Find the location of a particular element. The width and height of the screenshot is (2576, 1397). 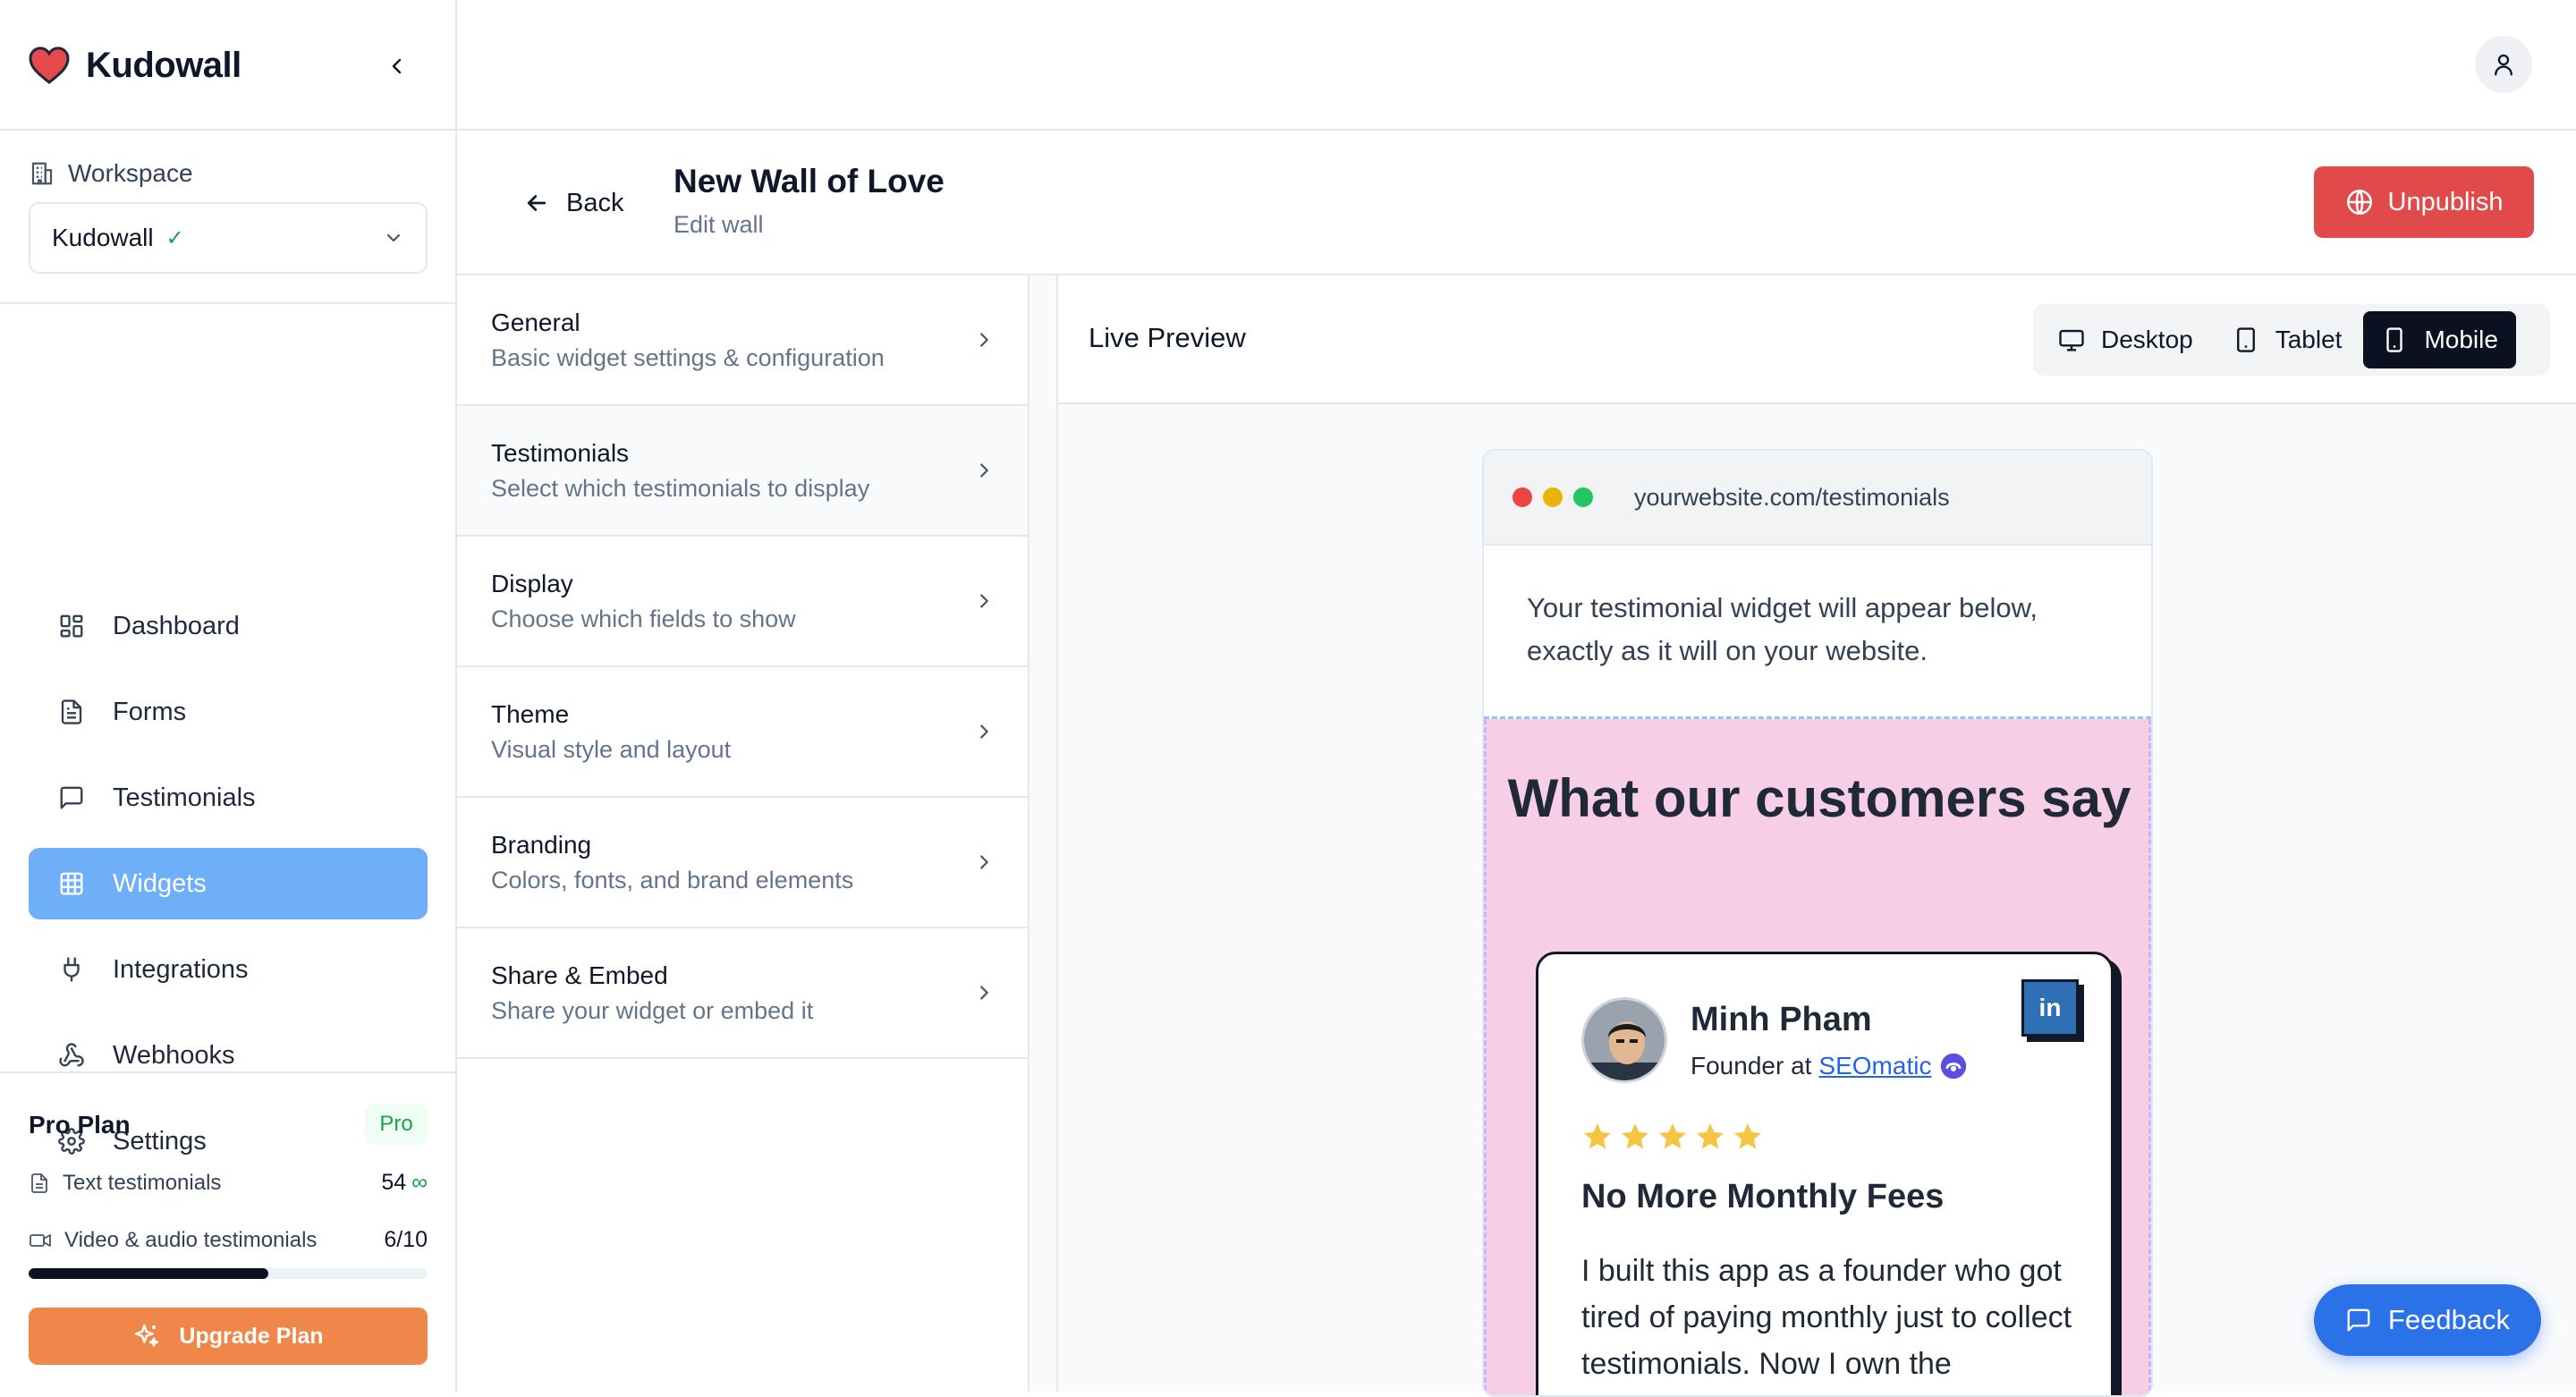

verified-check-icon: ✓ is located at coordinates (174, 237).